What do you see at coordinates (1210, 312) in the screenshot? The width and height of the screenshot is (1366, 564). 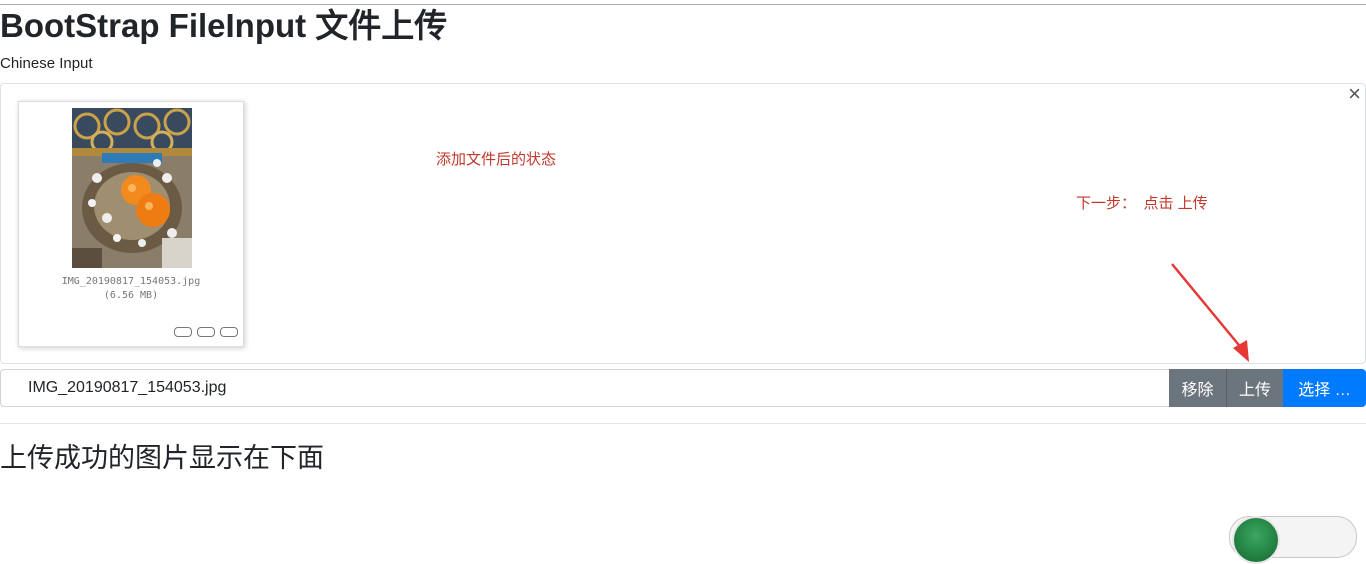 I see `red-arrow-annotation` at bounding box center [1210, 312].